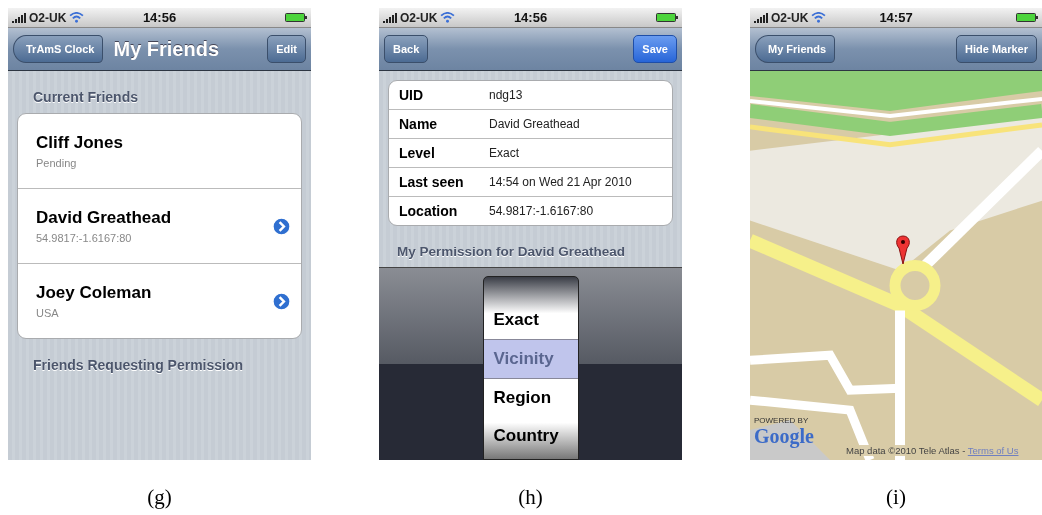 This screenshot has height=515, width=1042. I want to click on field-label: UID, so click(412, 95).